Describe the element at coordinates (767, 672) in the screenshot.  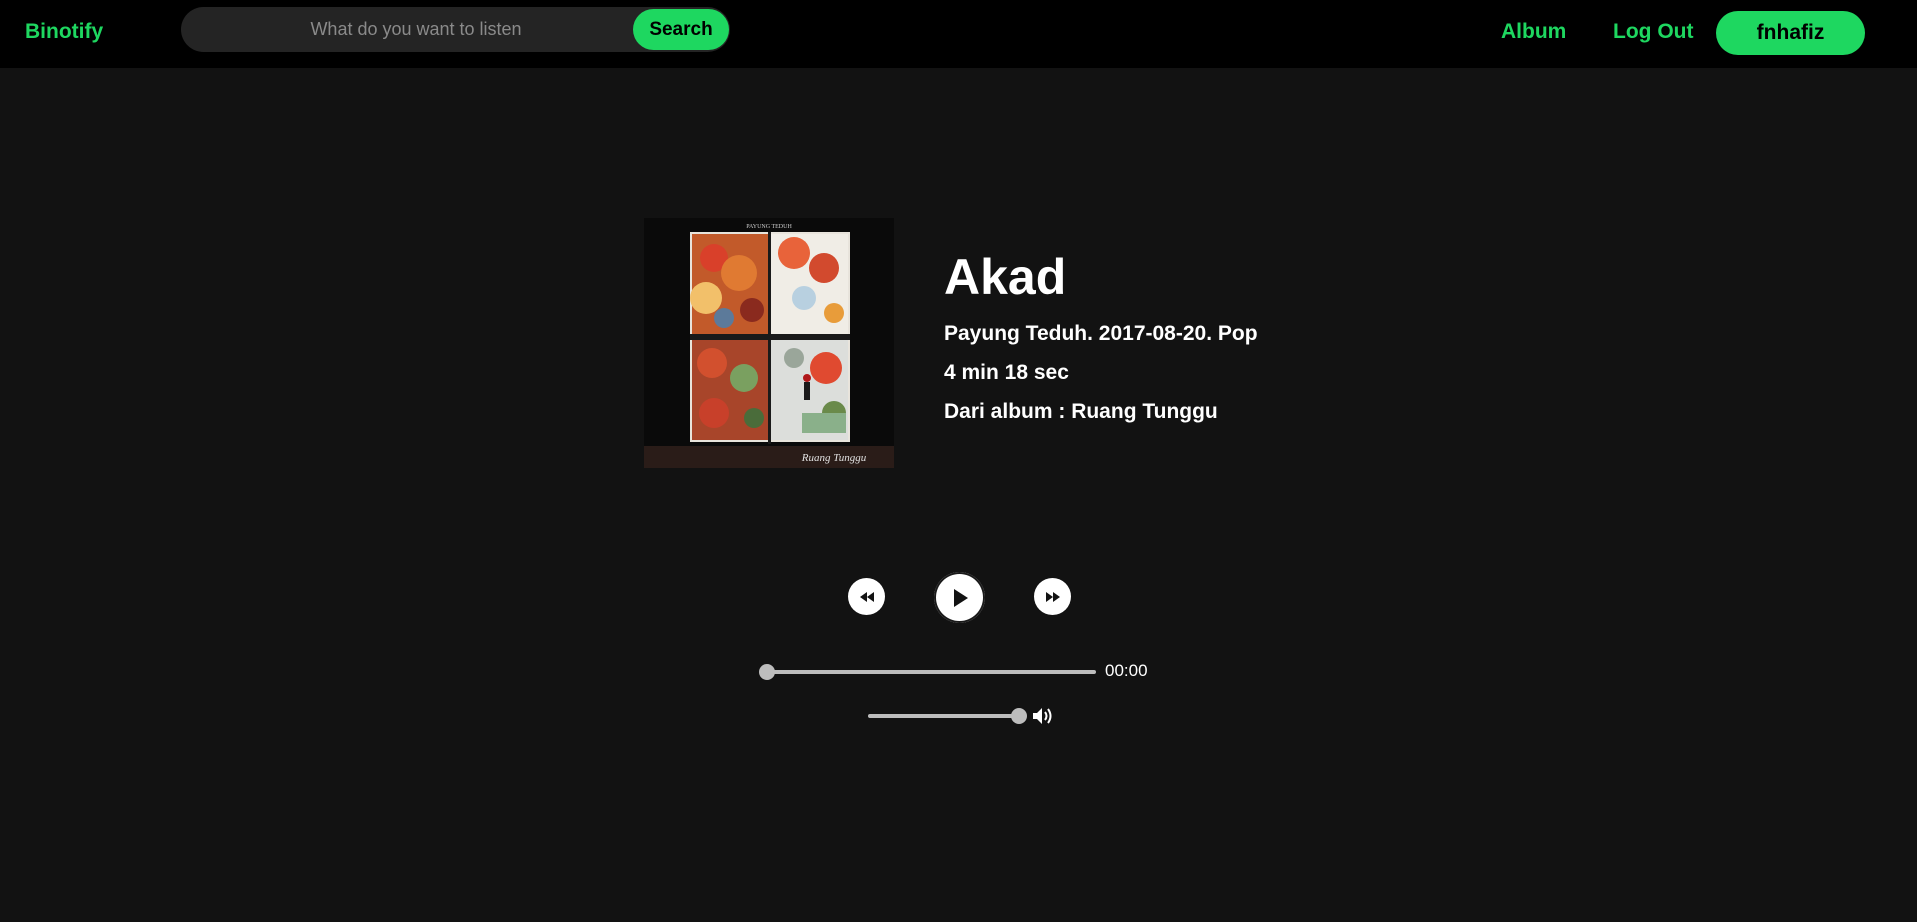
I see `seek-handle` at that location.